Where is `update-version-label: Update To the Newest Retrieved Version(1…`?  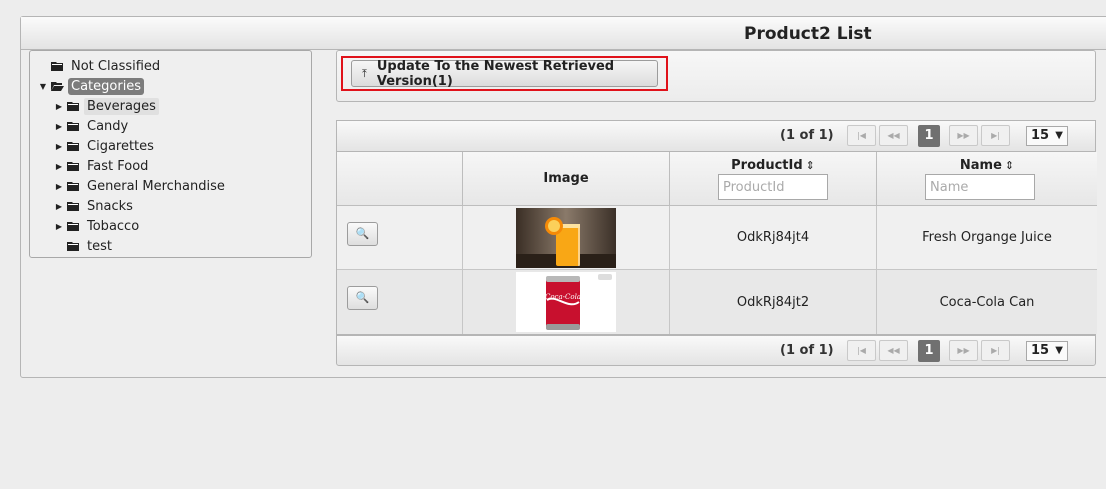
update-version-label: Update To the Newest Retrieved Version(1… is located at coordinates (495, 73).